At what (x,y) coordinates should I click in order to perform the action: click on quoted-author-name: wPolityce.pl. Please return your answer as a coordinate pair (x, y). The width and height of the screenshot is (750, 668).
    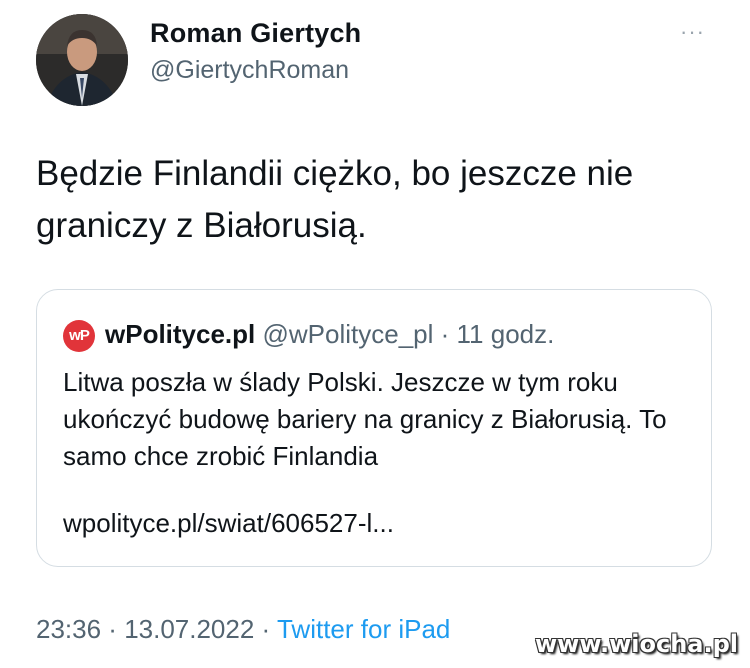
    Looking at the image, I should click on (180, 334).